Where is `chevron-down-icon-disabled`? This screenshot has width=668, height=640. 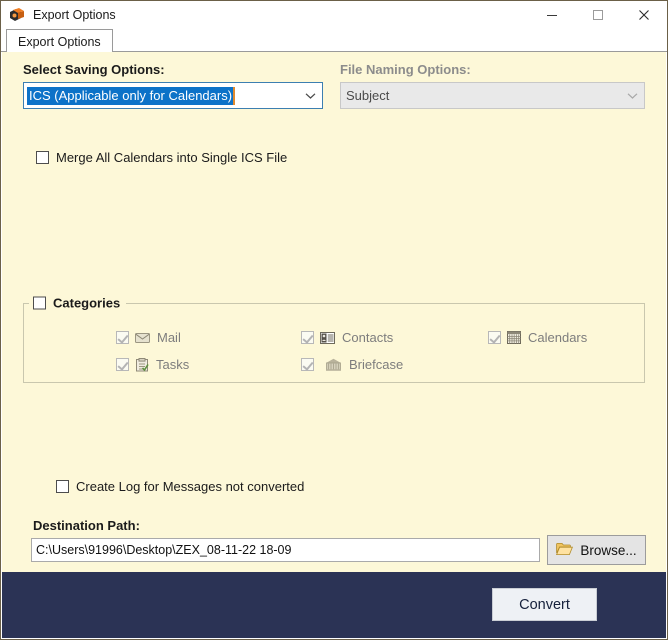
chevron-down-icon-disabled is located at coordinates (632, 96).